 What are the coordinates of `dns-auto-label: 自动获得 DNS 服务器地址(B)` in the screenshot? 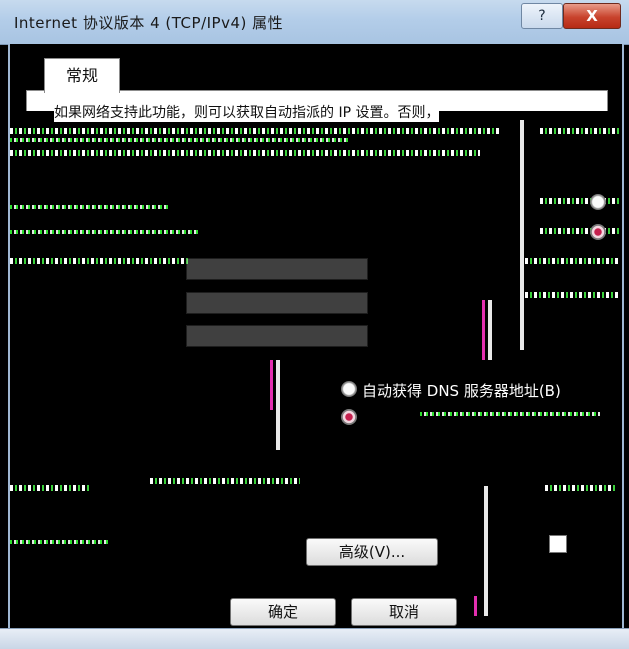 It's located at (461, 391).